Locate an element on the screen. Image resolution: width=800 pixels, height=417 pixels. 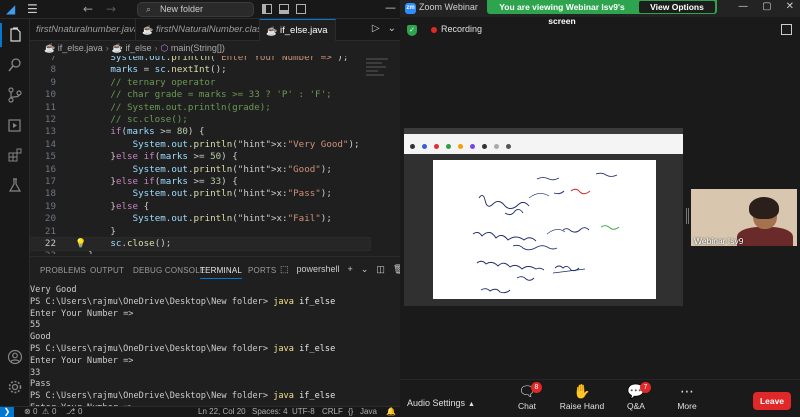
indentation: Spaces: 4 is located at coordinates (270, 412).